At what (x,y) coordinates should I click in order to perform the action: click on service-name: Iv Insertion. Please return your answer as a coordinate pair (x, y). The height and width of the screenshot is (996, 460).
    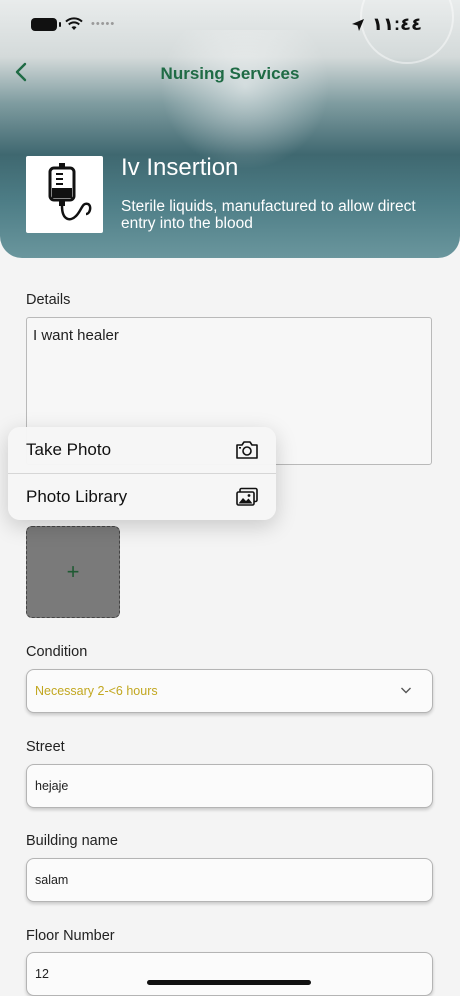
    Looking at the image, I should click on (180, 167).